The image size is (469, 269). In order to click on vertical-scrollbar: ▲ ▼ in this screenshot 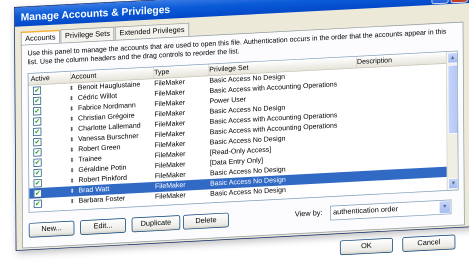, I will do `click(452, 121)`.